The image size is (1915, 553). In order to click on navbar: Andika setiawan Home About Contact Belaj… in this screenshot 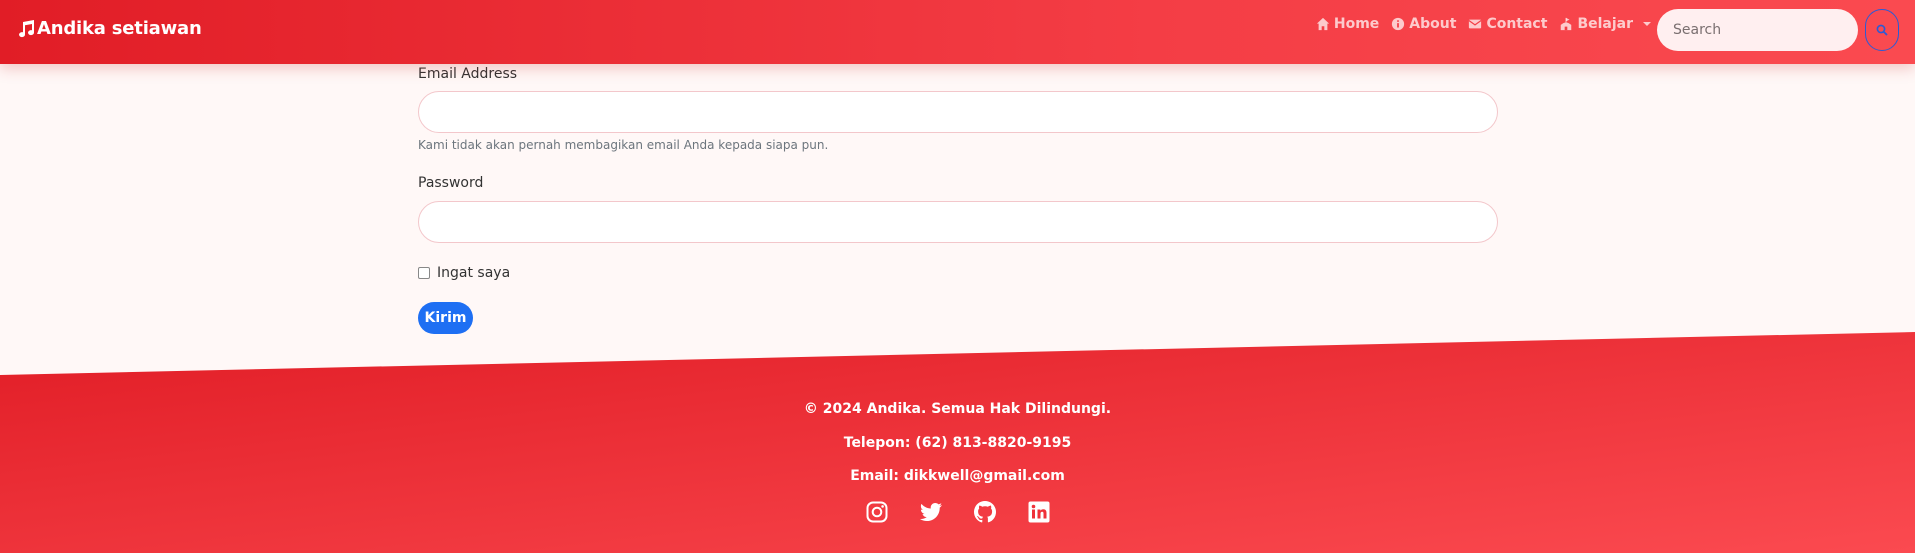, I will do `click(957, 32)`.